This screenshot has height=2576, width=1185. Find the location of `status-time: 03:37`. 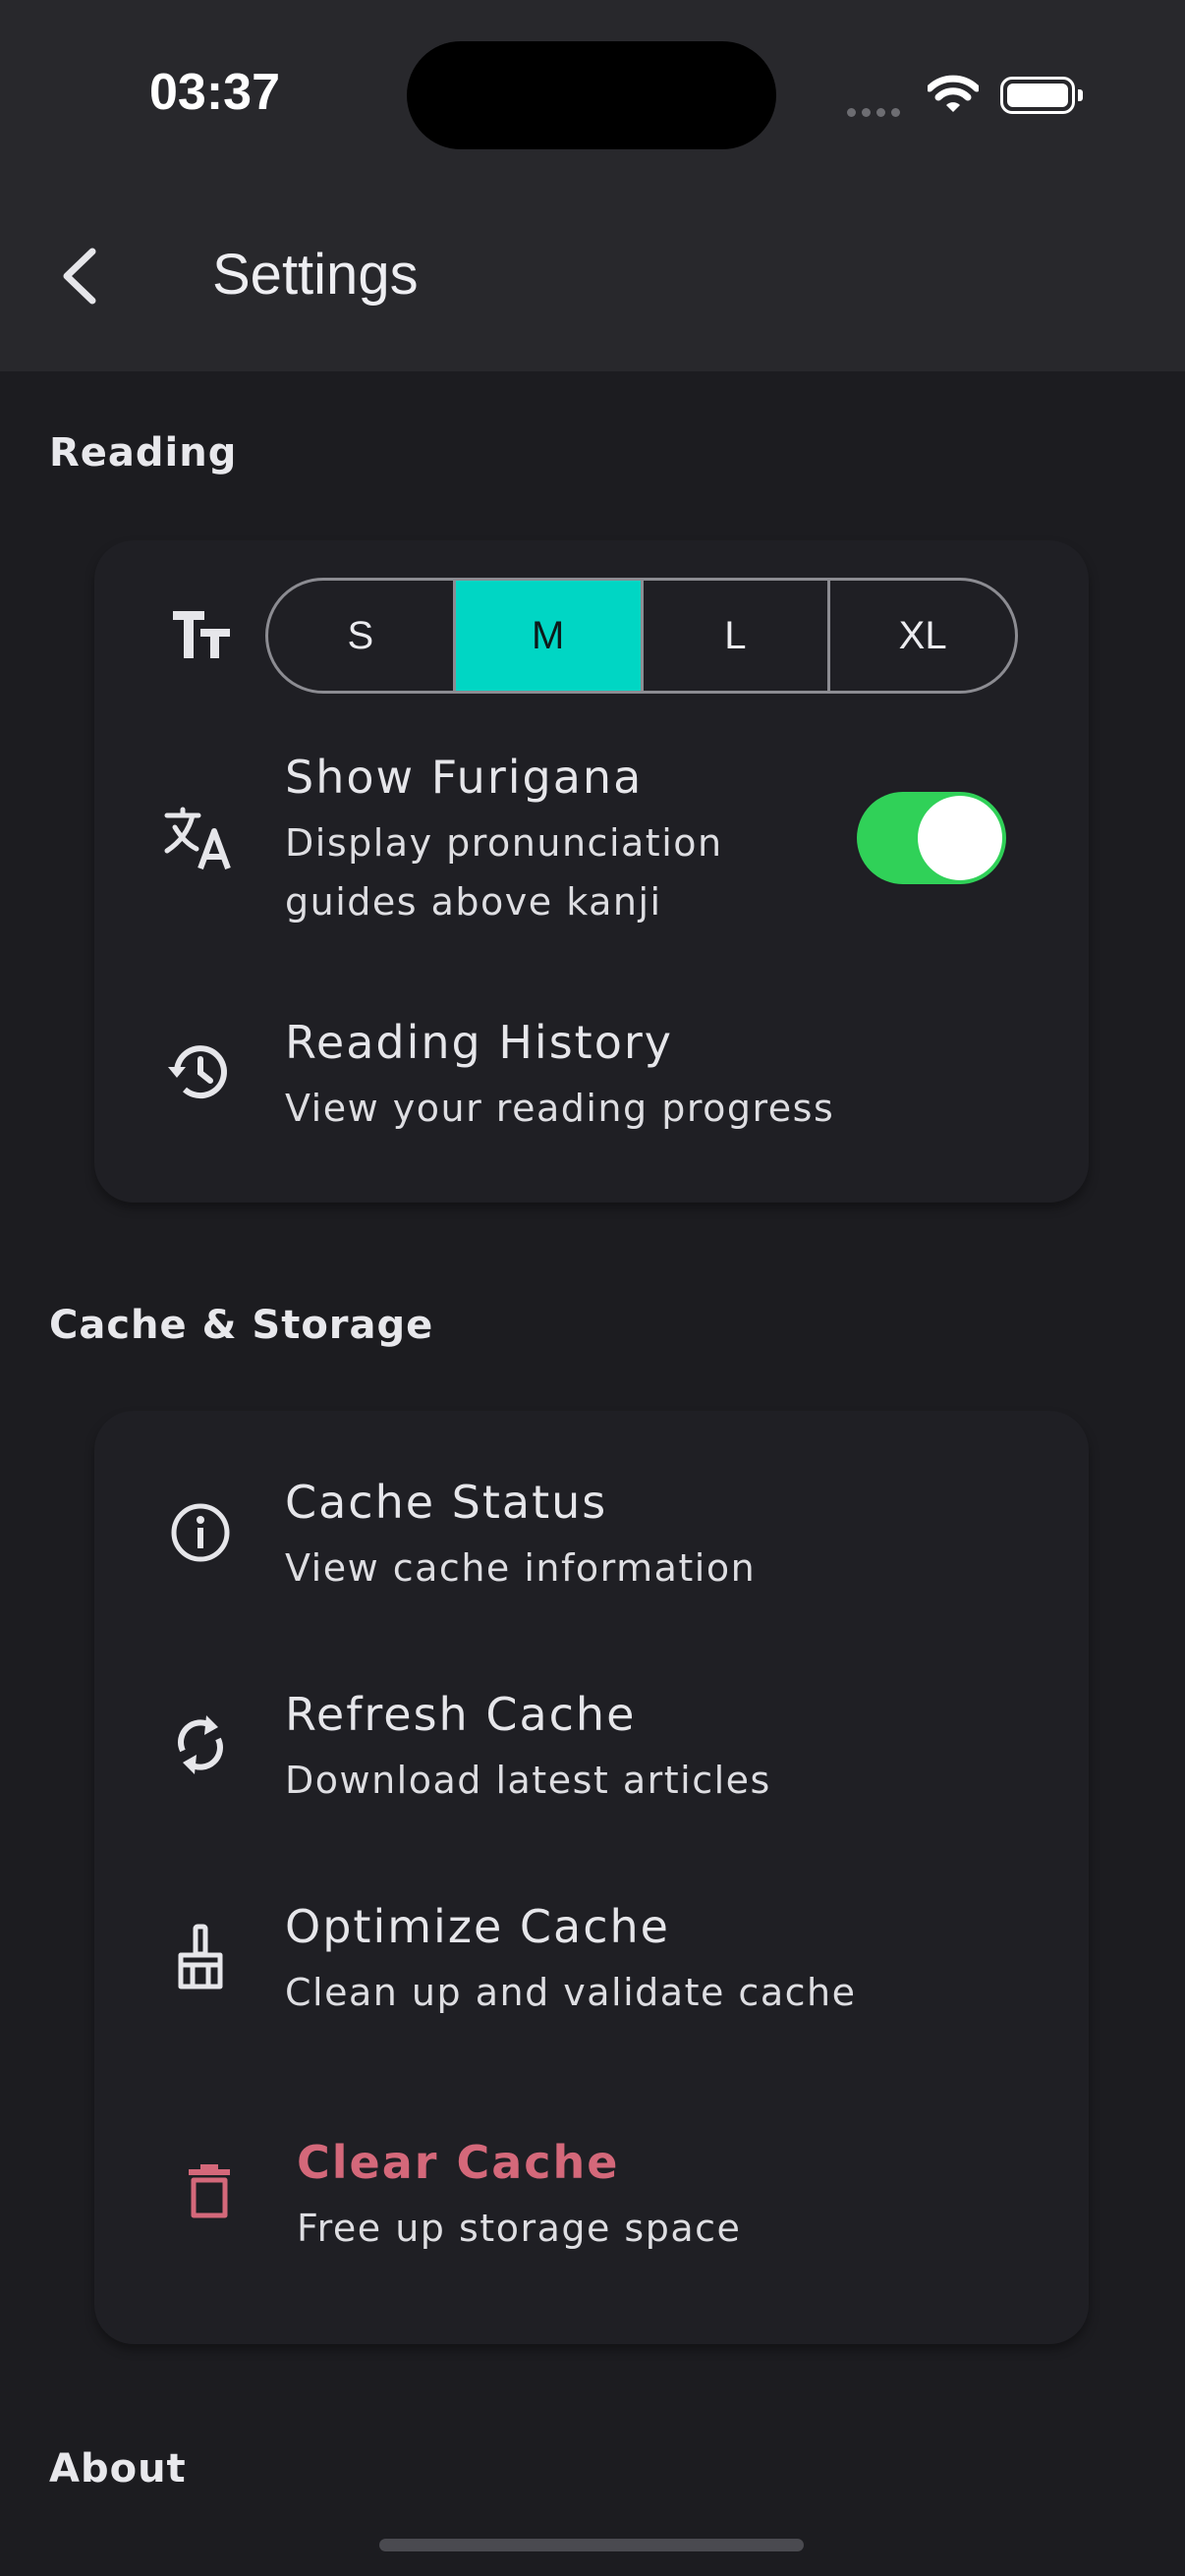

status-time: 03:37 is located at coordinates (215, 92).